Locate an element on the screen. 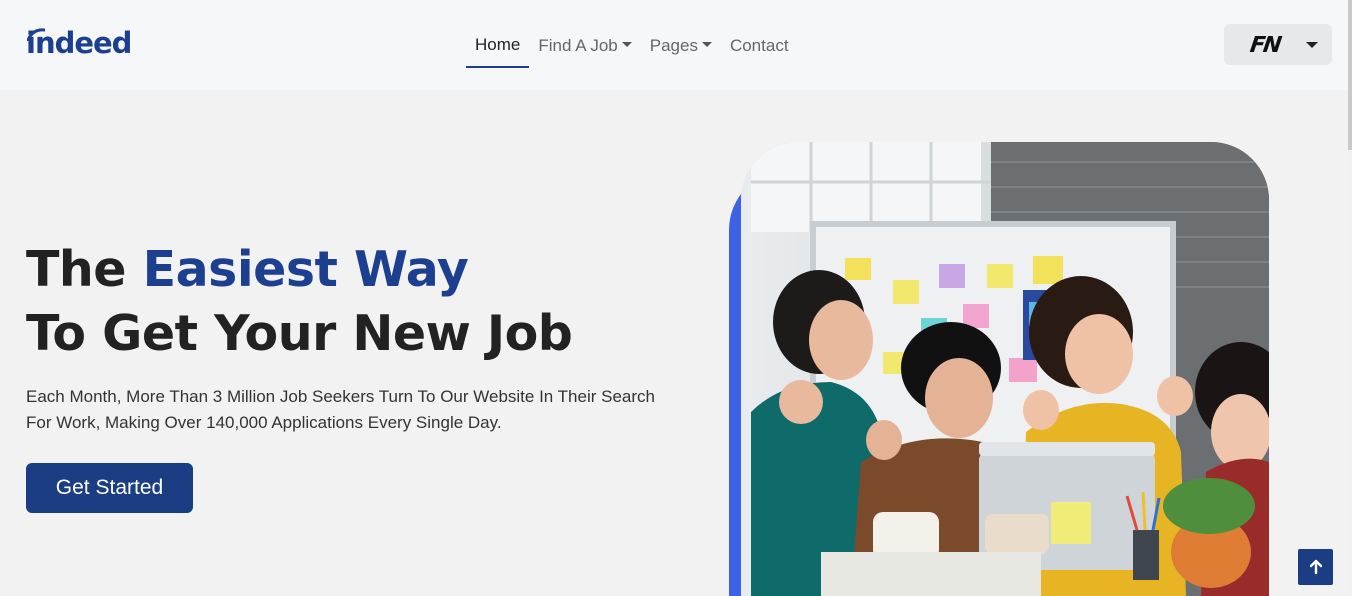 The width and height of the screenshot is (1352, 596). nav-item-label: Home is located at coordinates (498, 44).